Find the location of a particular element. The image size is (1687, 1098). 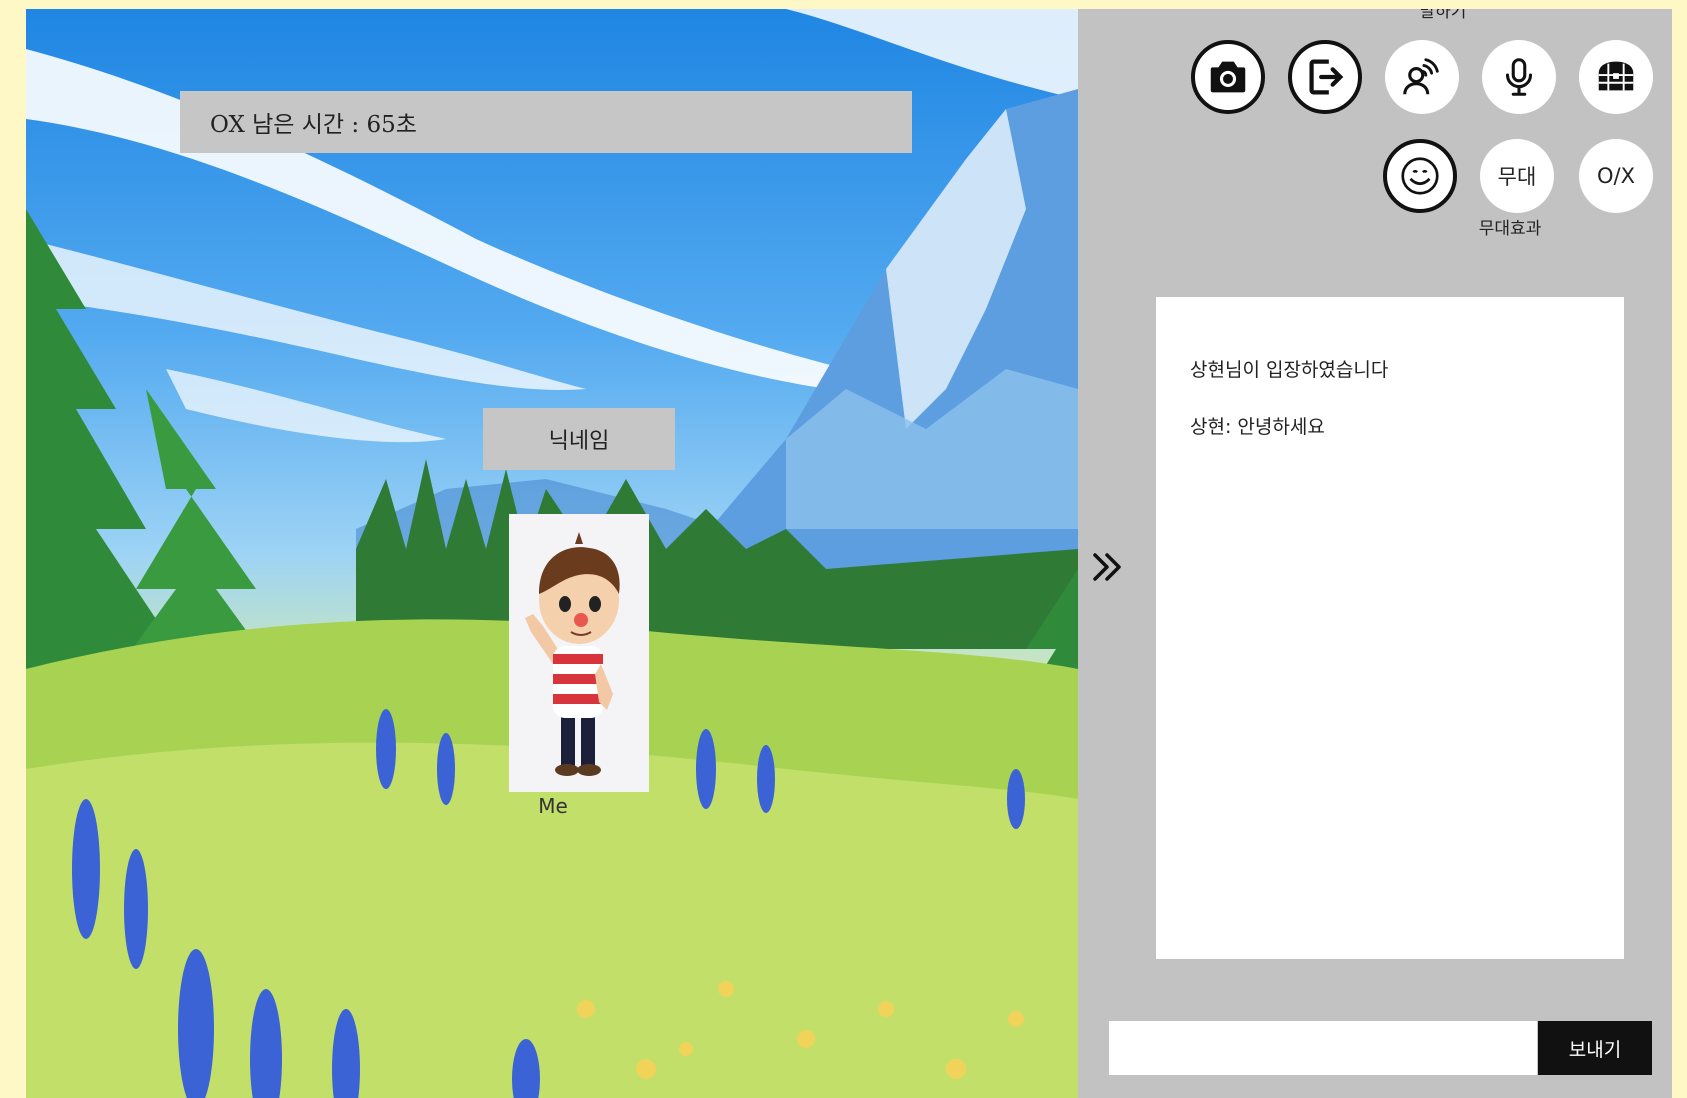

stage-effect-caption: 무대효과 is located at coordinates (1510, 229).